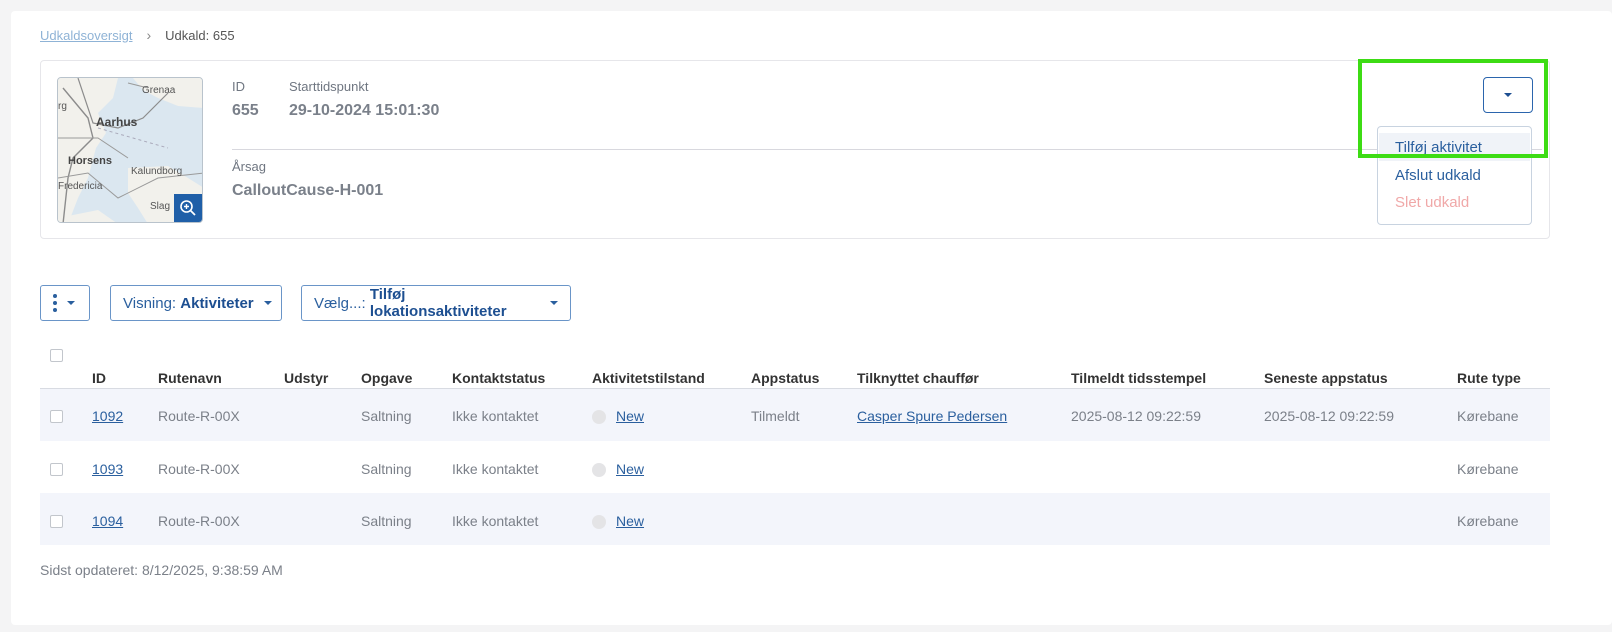 The width and height of the screenshot is (1612, 632). I want to click on menu-item-delete-callout: Slet udkald, so click(1454, 202).